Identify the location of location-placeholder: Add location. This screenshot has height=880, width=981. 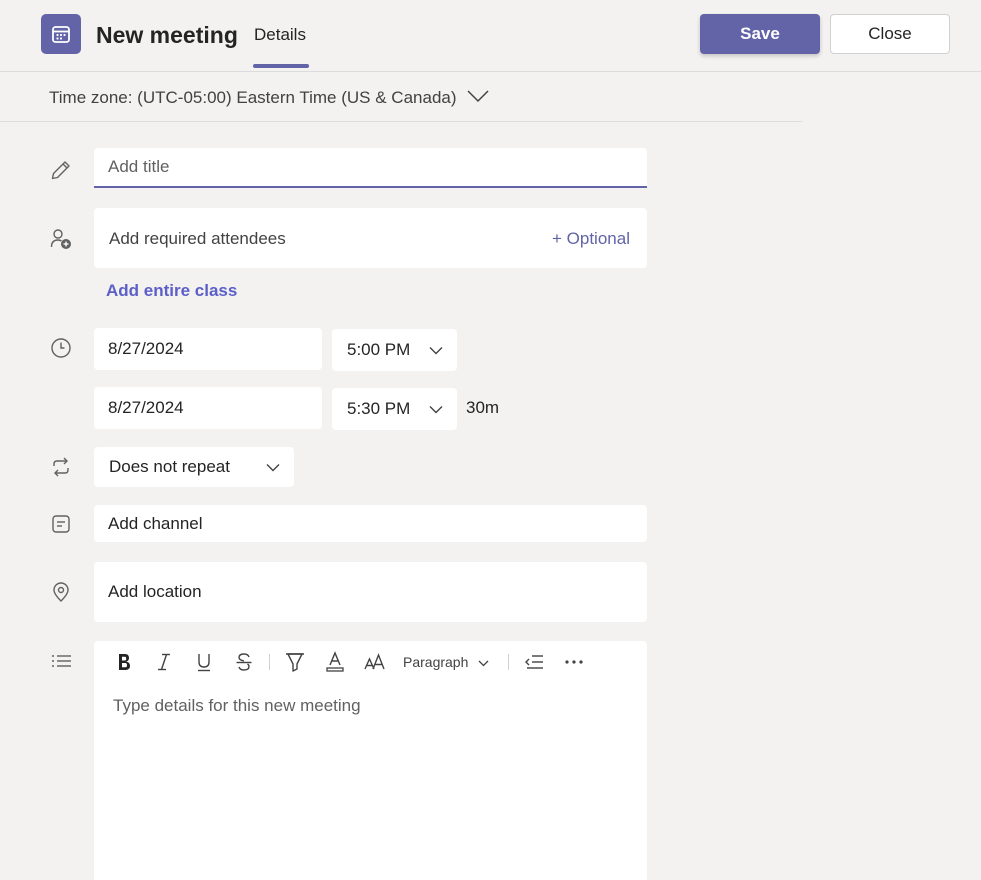
(155, 591).